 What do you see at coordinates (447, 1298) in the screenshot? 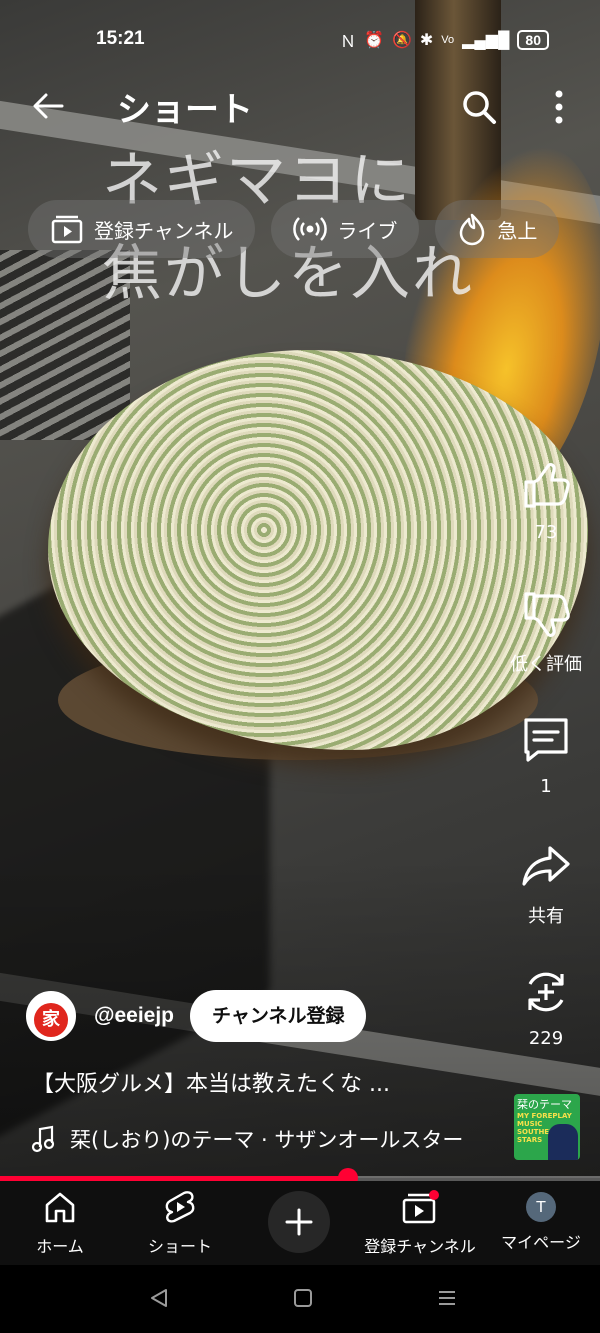
I see `system-recents-icon` at bounding box center [447, 1298].